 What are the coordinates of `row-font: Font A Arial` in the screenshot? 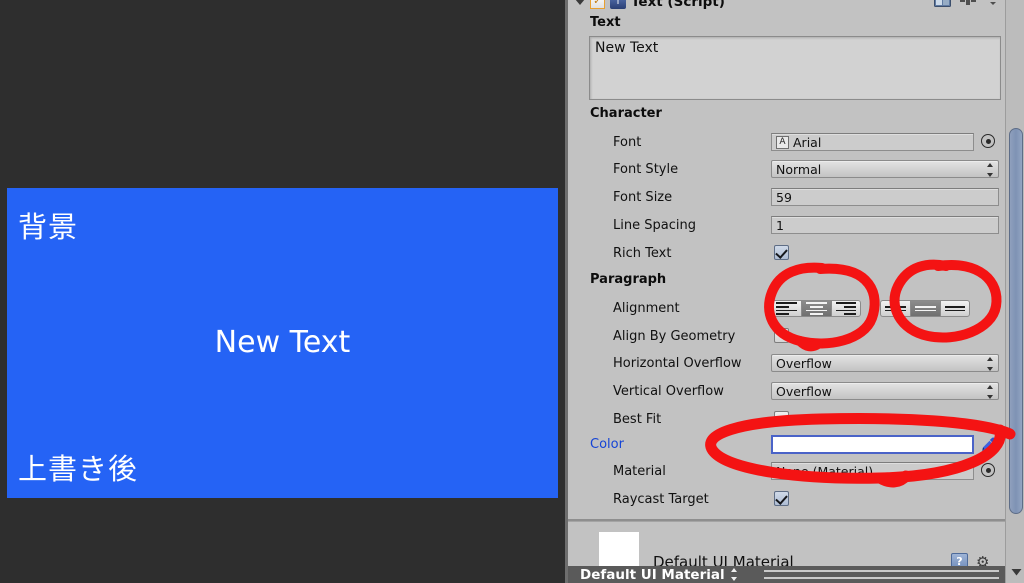 It's located at (786, 143).